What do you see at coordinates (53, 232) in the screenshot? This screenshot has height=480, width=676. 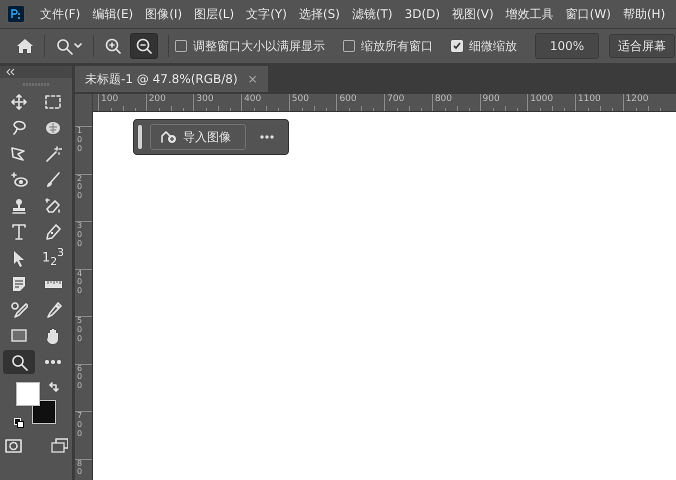 I see `pen-nib-icon` at bounding box center [53, 232].